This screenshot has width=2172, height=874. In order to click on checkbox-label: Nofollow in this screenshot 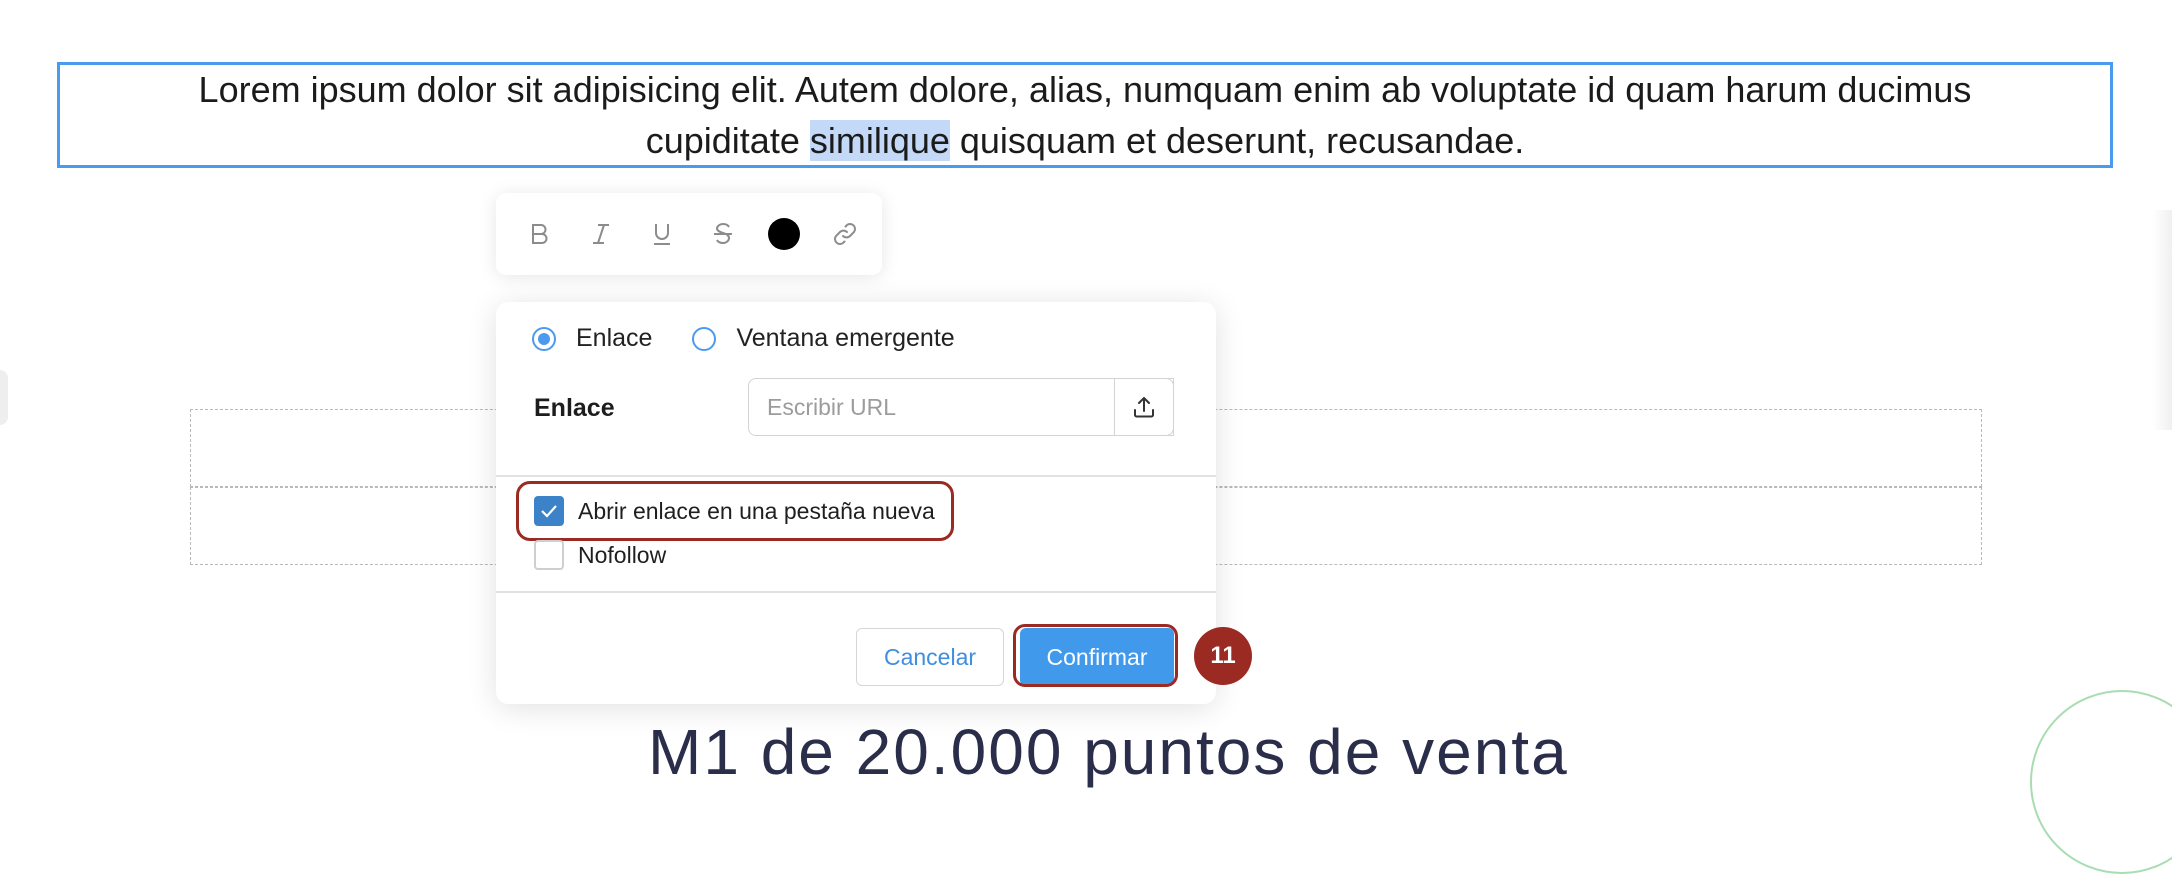, I will do `click(622, 554)`.